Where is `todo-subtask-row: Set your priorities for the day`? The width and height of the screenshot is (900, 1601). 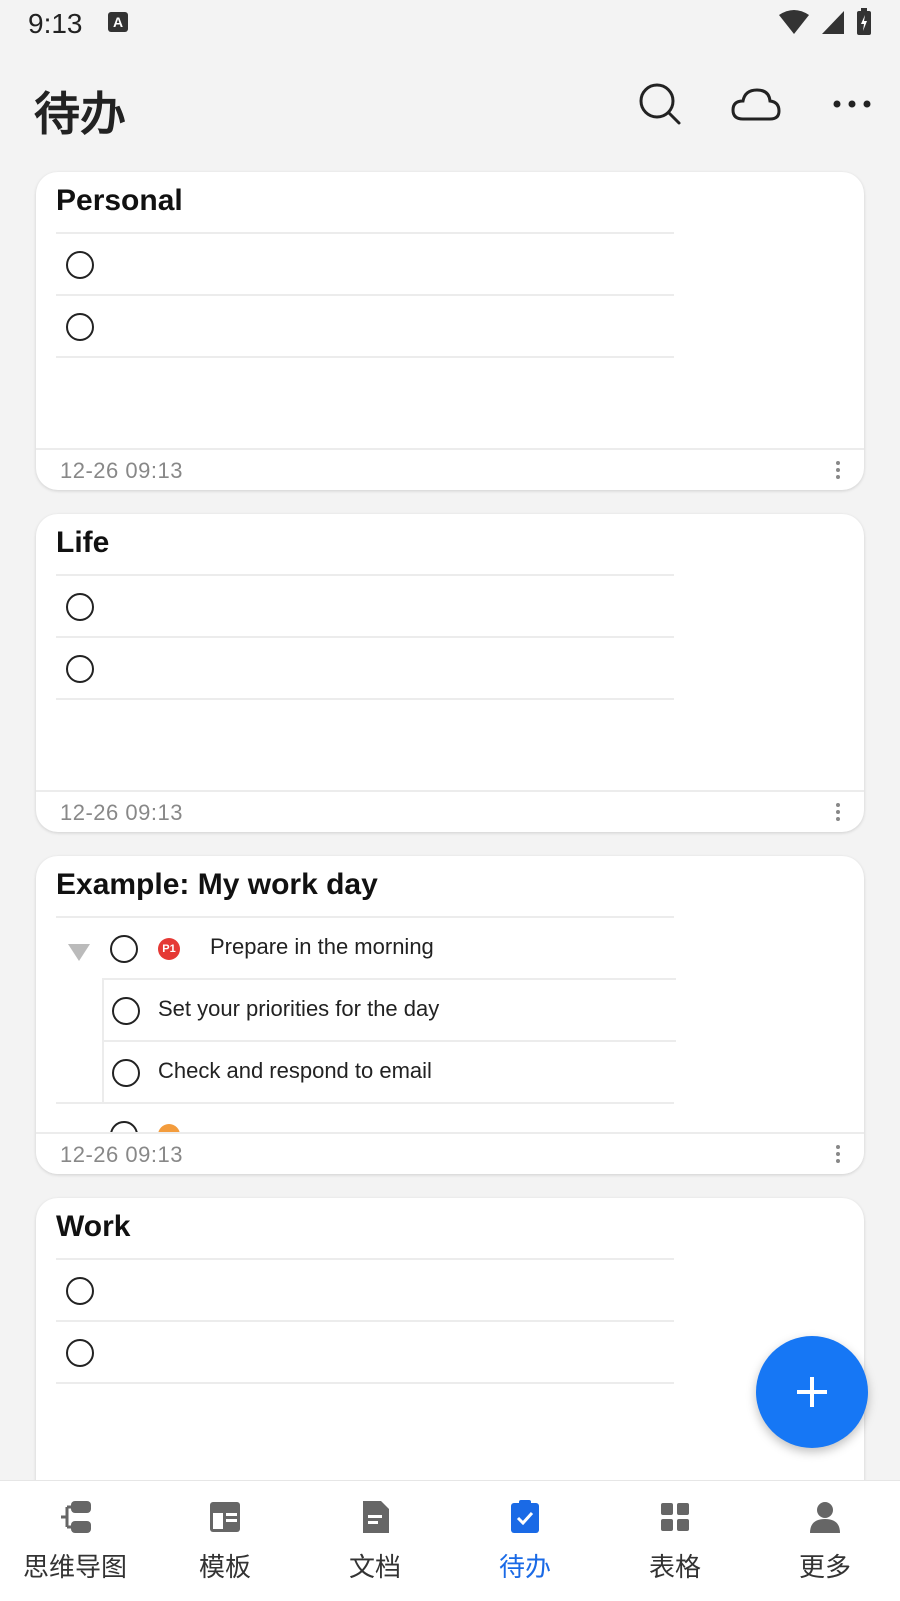 todo-subtask-row: Set your priorities for the day is located at coordinates (389, 1010).